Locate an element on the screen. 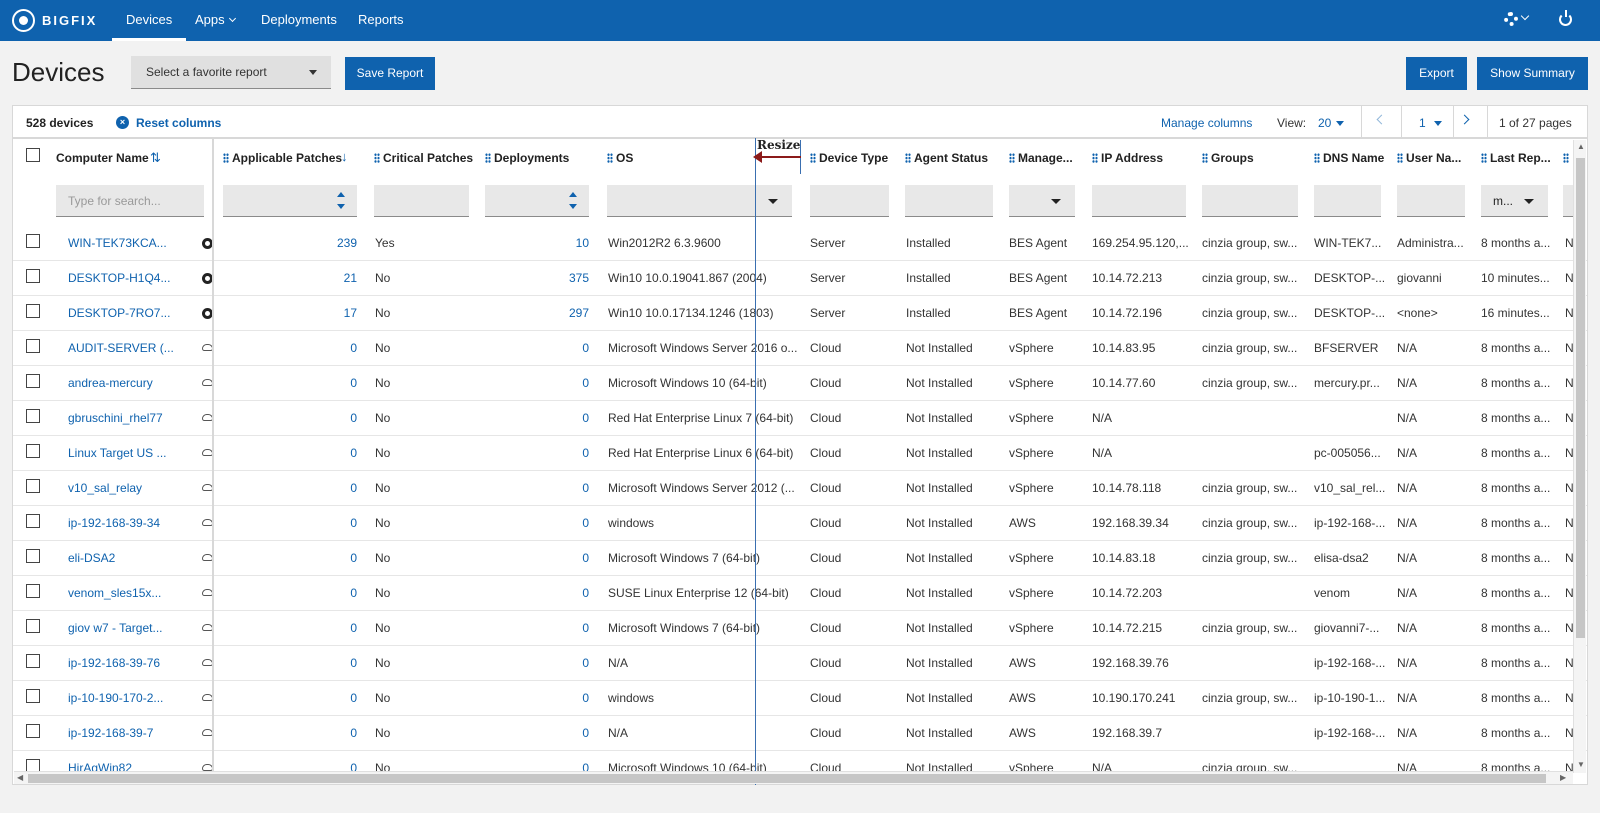  column-header-agent-status: Agent Status is located at coordinates (946, 158).